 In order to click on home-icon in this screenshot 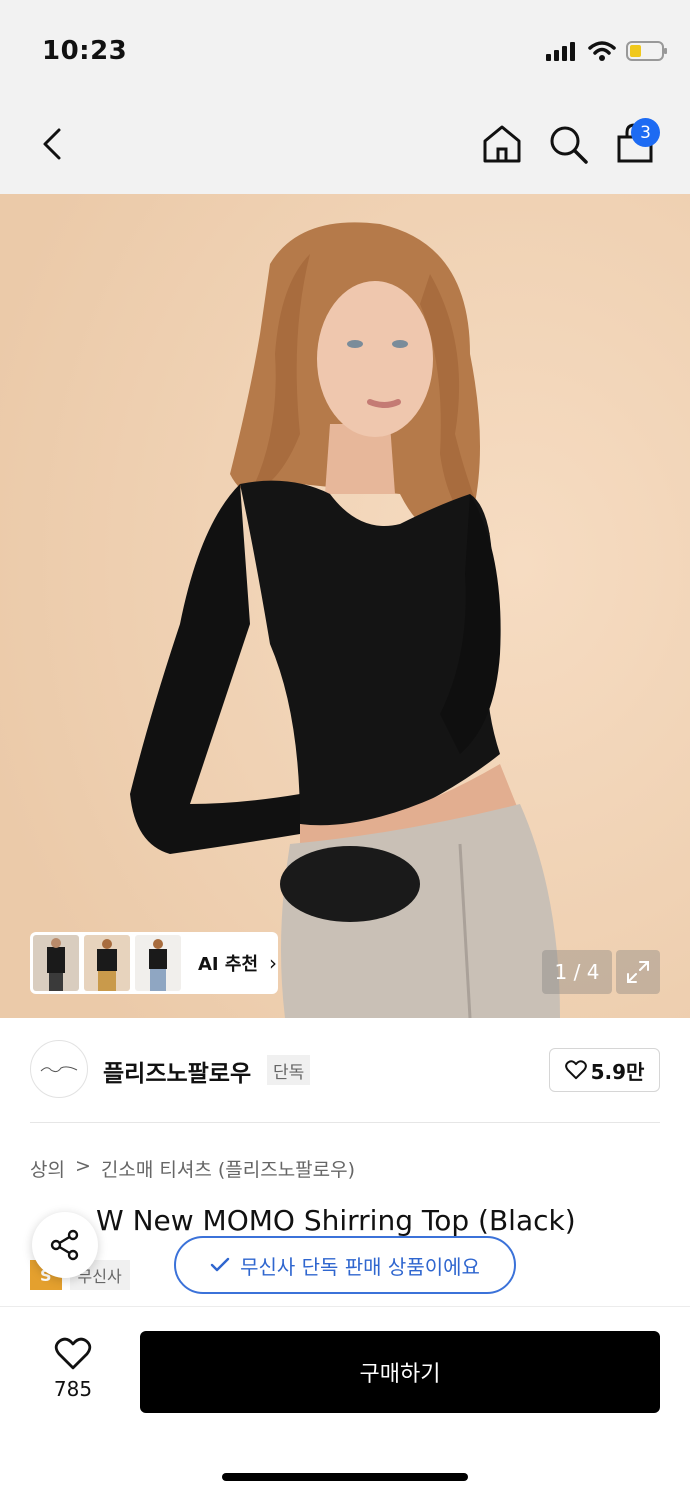, I will do `click(502, 144)`.